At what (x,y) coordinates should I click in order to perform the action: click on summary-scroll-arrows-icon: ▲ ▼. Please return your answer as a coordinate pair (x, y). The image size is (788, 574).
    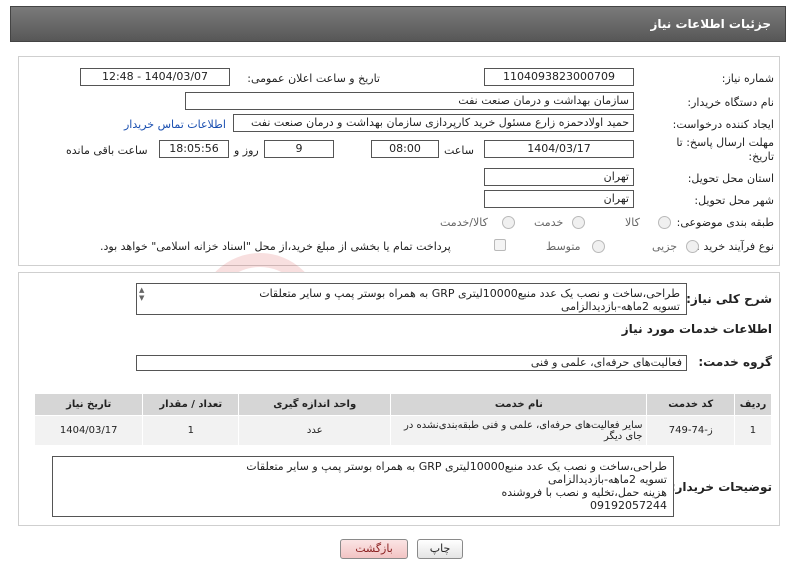
    Looking at the image, I should click on (141, 294).